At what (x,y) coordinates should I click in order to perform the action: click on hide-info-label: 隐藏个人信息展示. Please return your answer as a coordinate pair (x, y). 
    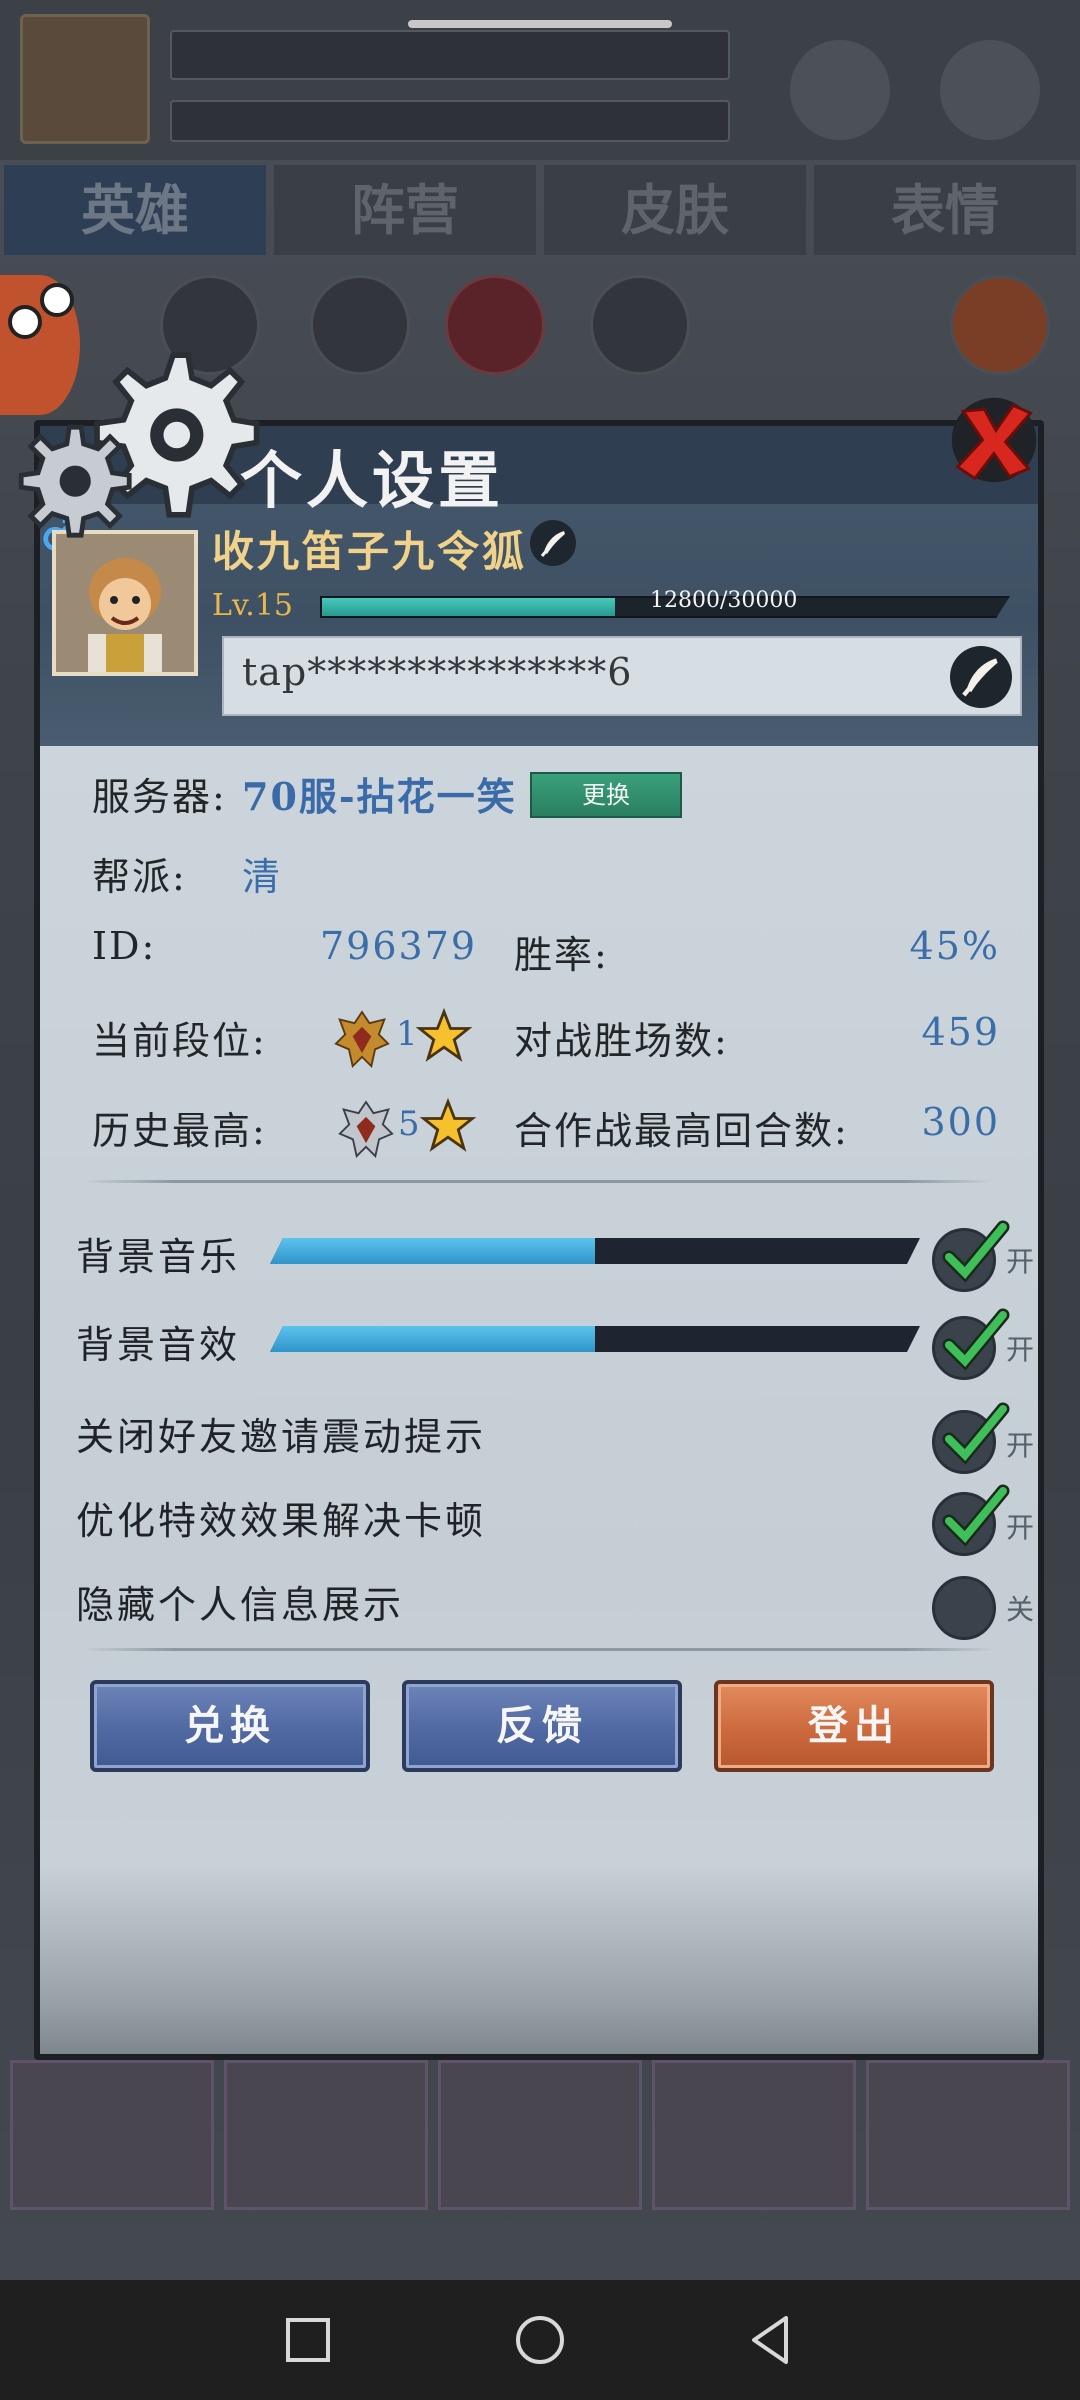
    Looking at the image, I should click on (240, 1605).